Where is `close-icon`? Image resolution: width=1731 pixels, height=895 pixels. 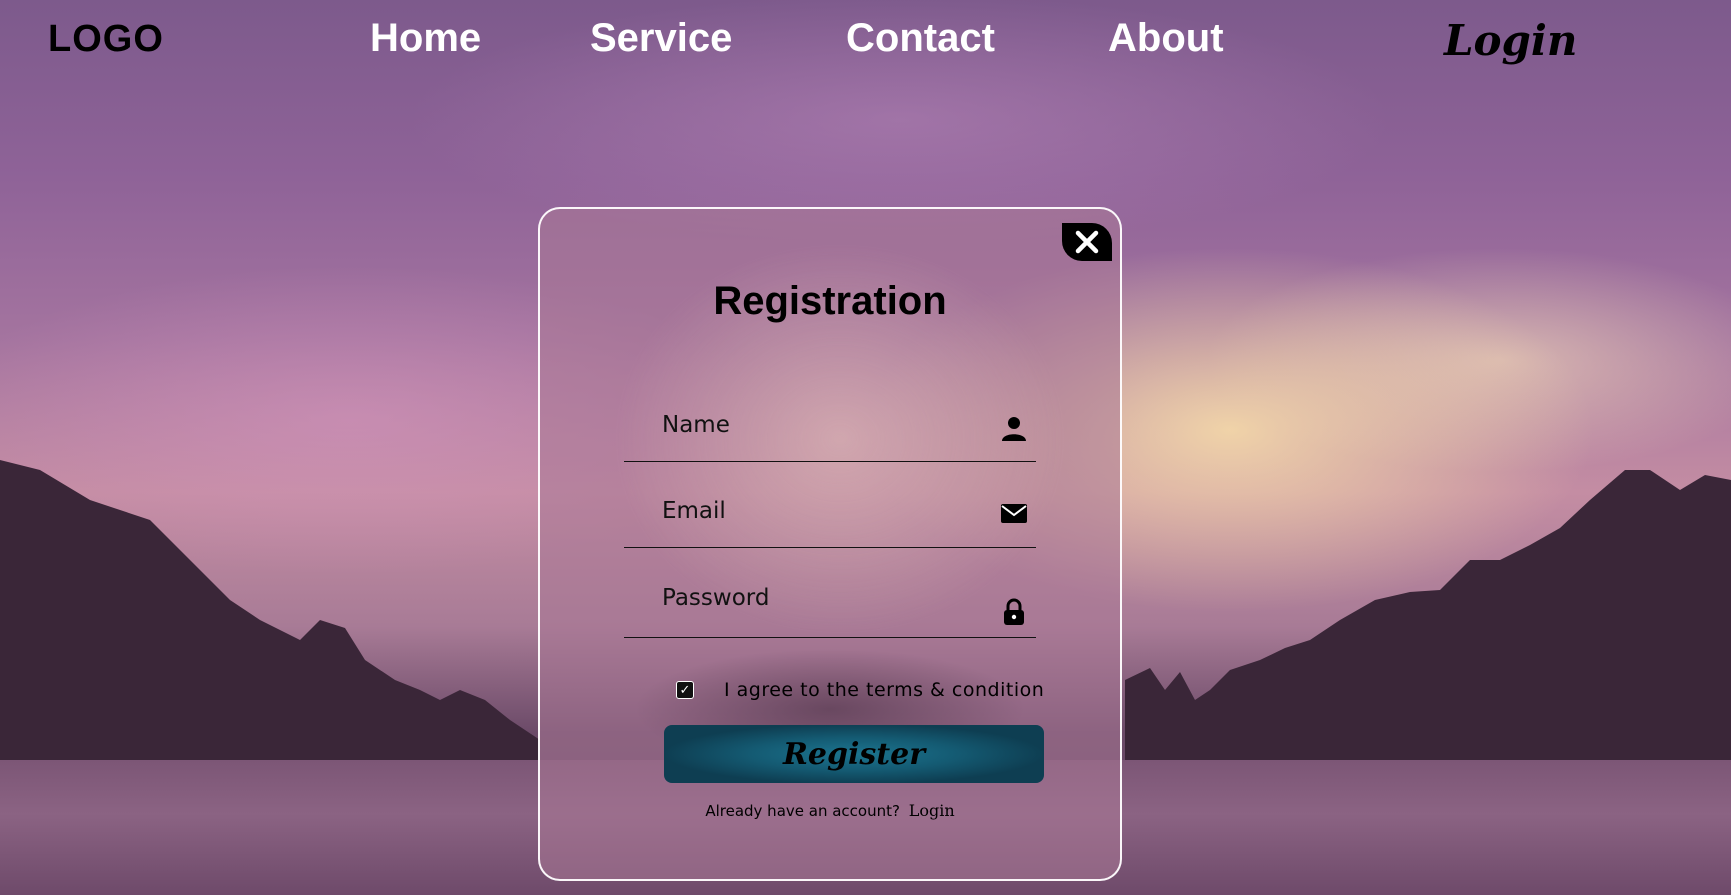 close-icon is located at coordinates (1087, 242).